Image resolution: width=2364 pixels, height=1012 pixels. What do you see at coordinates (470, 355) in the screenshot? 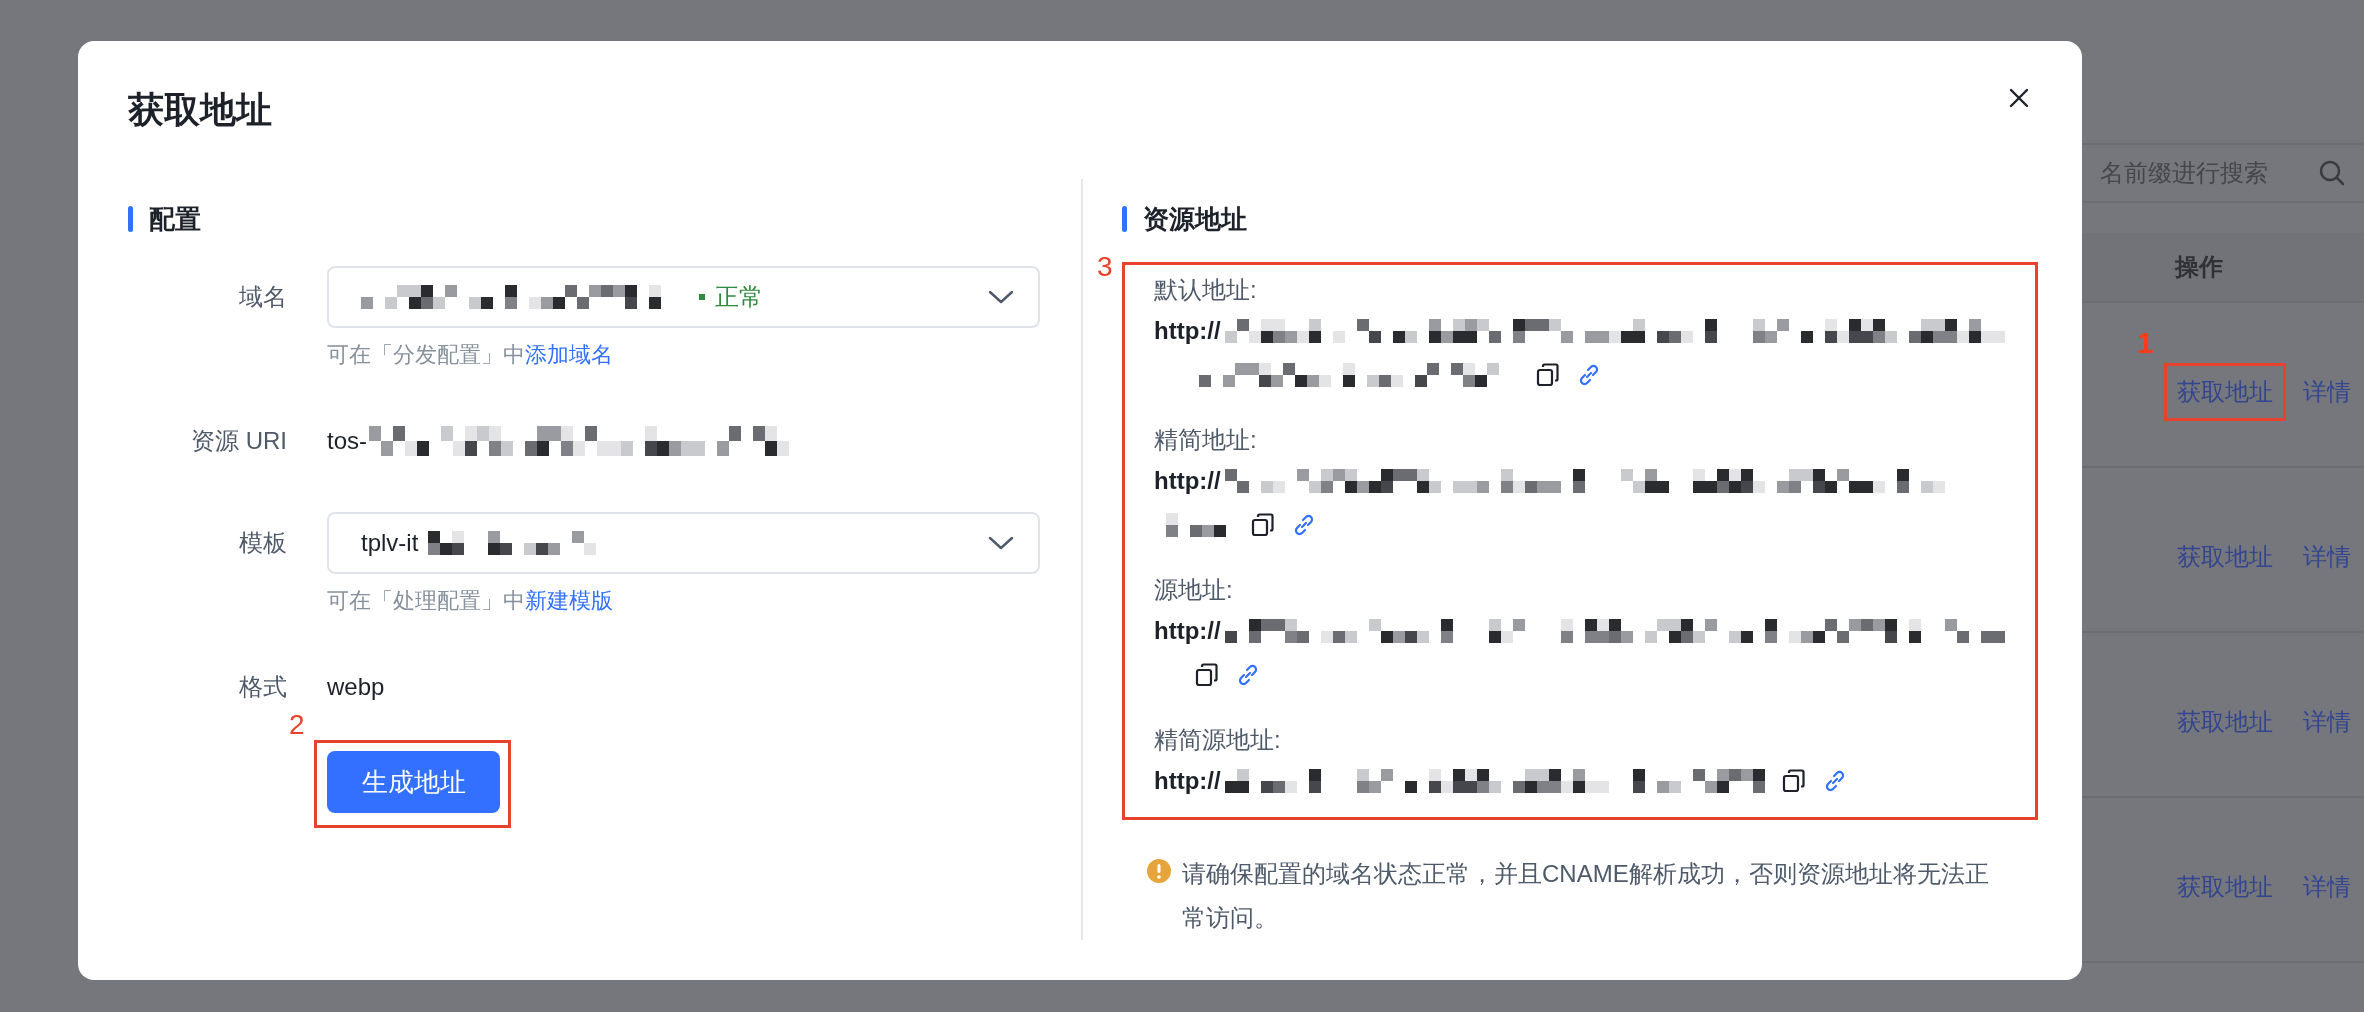
I see `hint-text: 可在「分发配置」中添加域名` at bounding box center [470, 355].